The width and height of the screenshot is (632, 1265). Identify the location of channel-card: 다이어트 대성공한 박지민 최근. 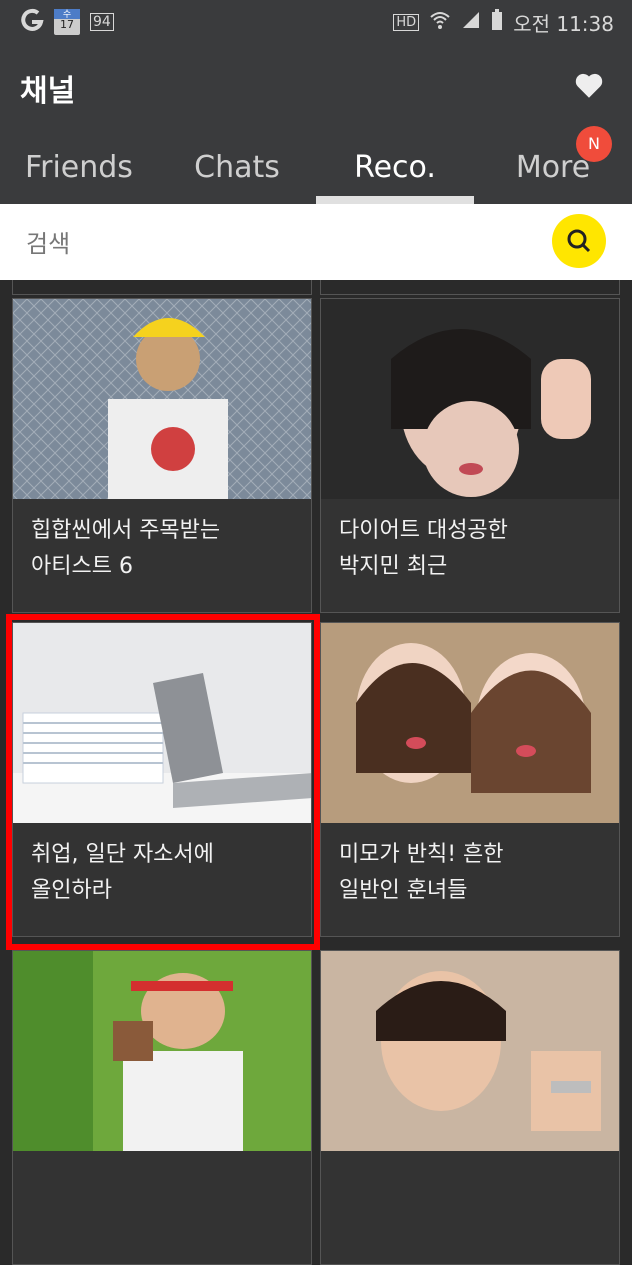
(470, 455).